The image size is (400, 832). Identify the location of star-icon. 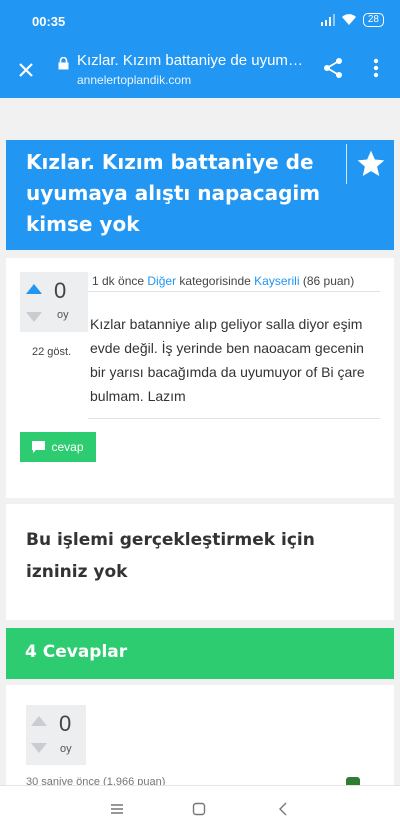
(371, 163).